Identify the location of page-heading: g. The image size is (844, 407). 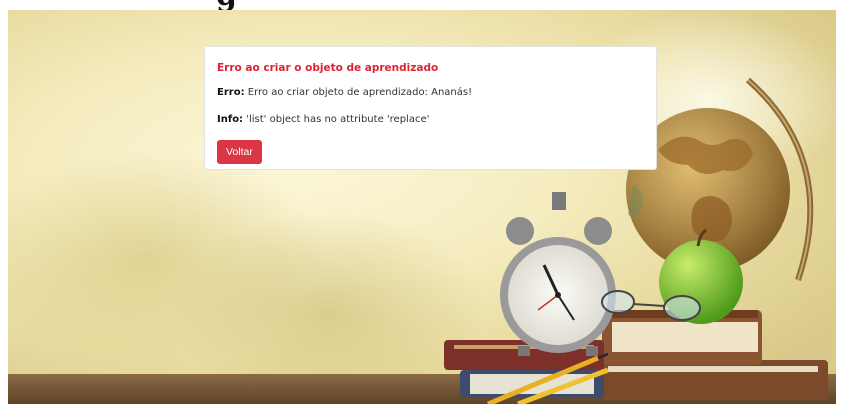
(226, 5).